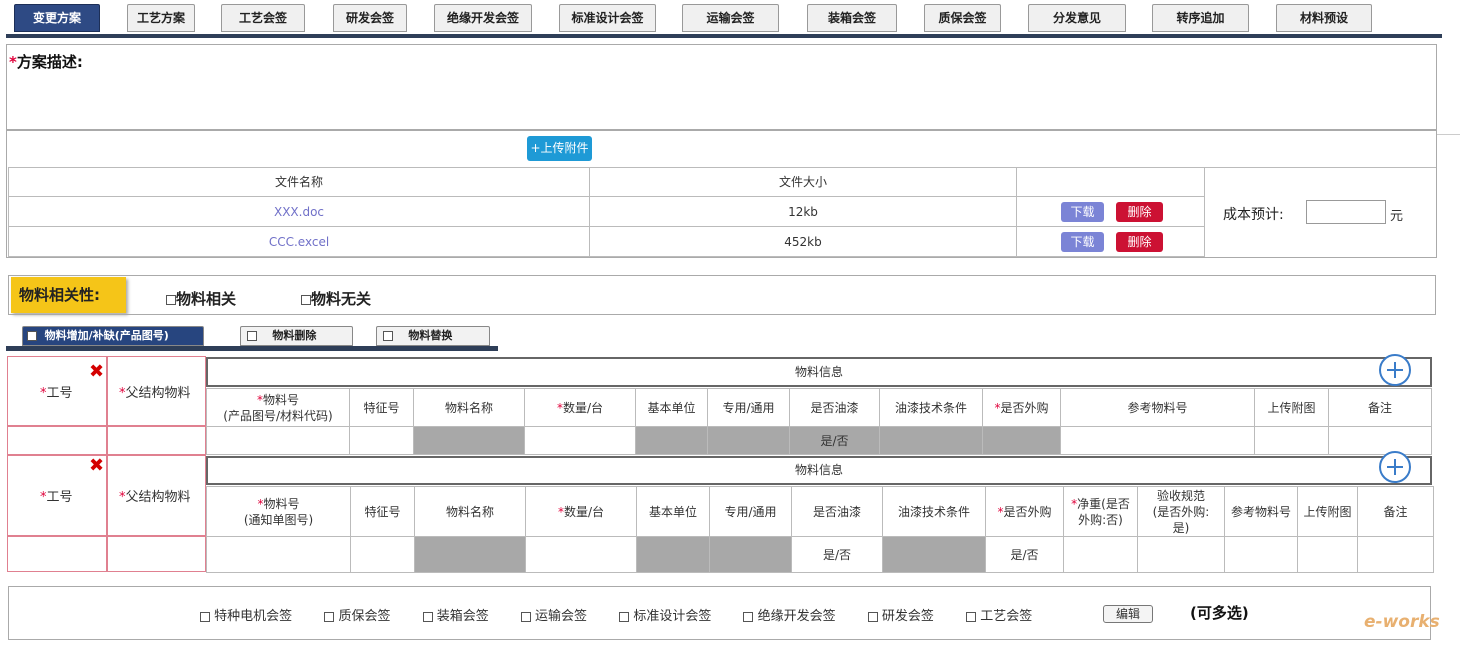 Image resolution: width=1460 pixels, height=647 pixels. I want to click on signoff-standard-design: 标准设计会签, so click(665, 616).